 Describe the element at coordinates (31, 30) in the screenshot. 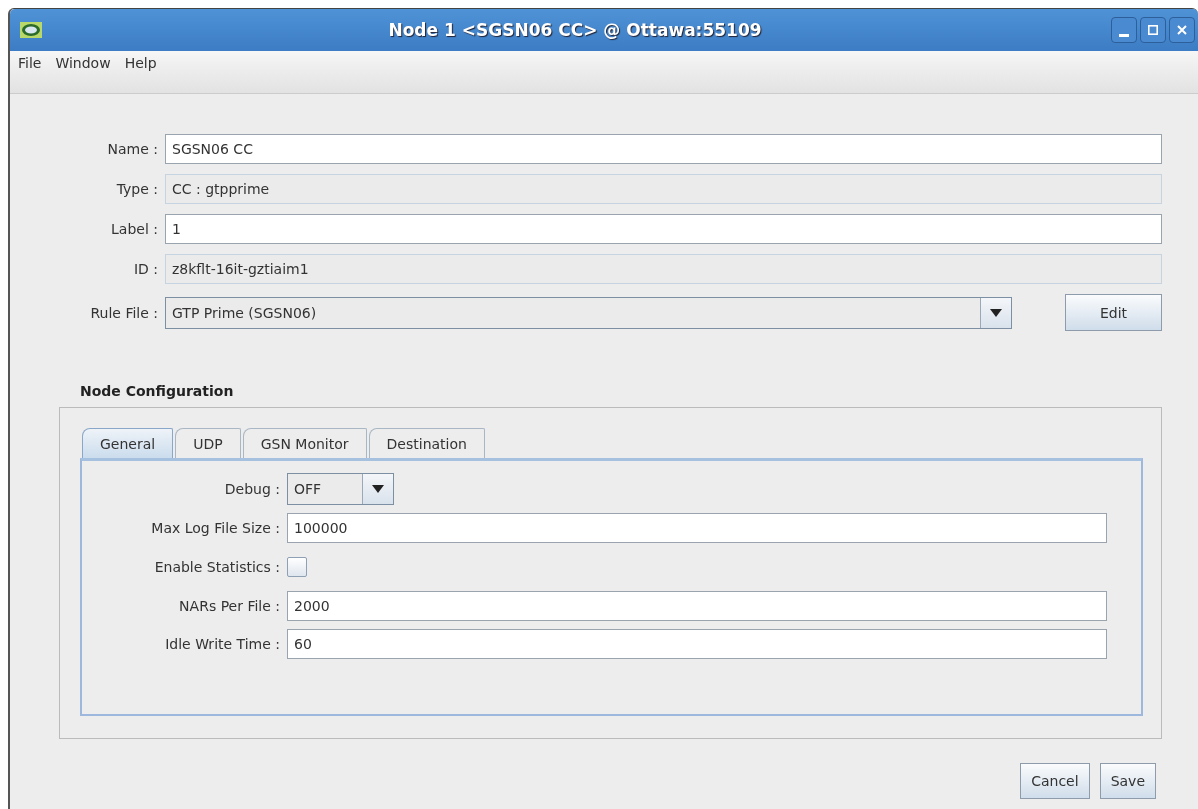

I see `app-icon` at that location.